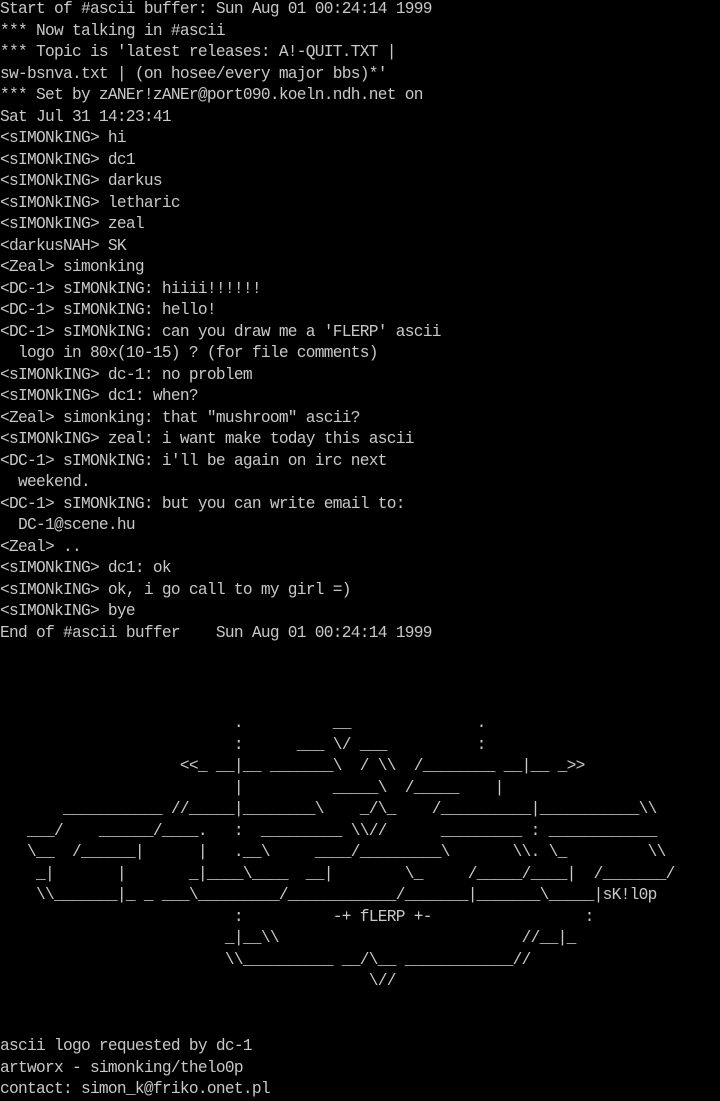  Describe the element at coordinates (68, 159) in the screenshot. I see `buffer-line: <sIMONkING> dc1` at that location.